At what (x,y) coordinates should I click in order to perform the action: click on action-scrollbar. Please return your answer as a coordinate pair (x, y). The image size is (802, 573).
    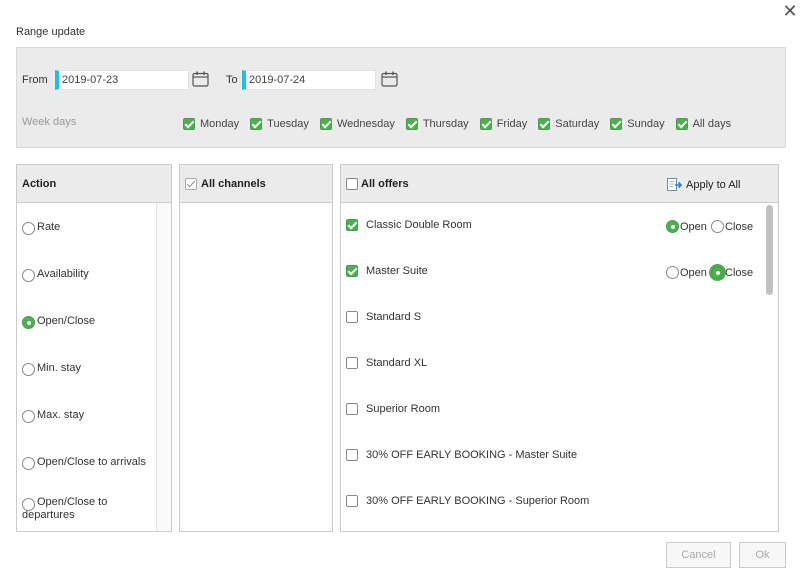
    Looking at the image, I should click on (163, 367).